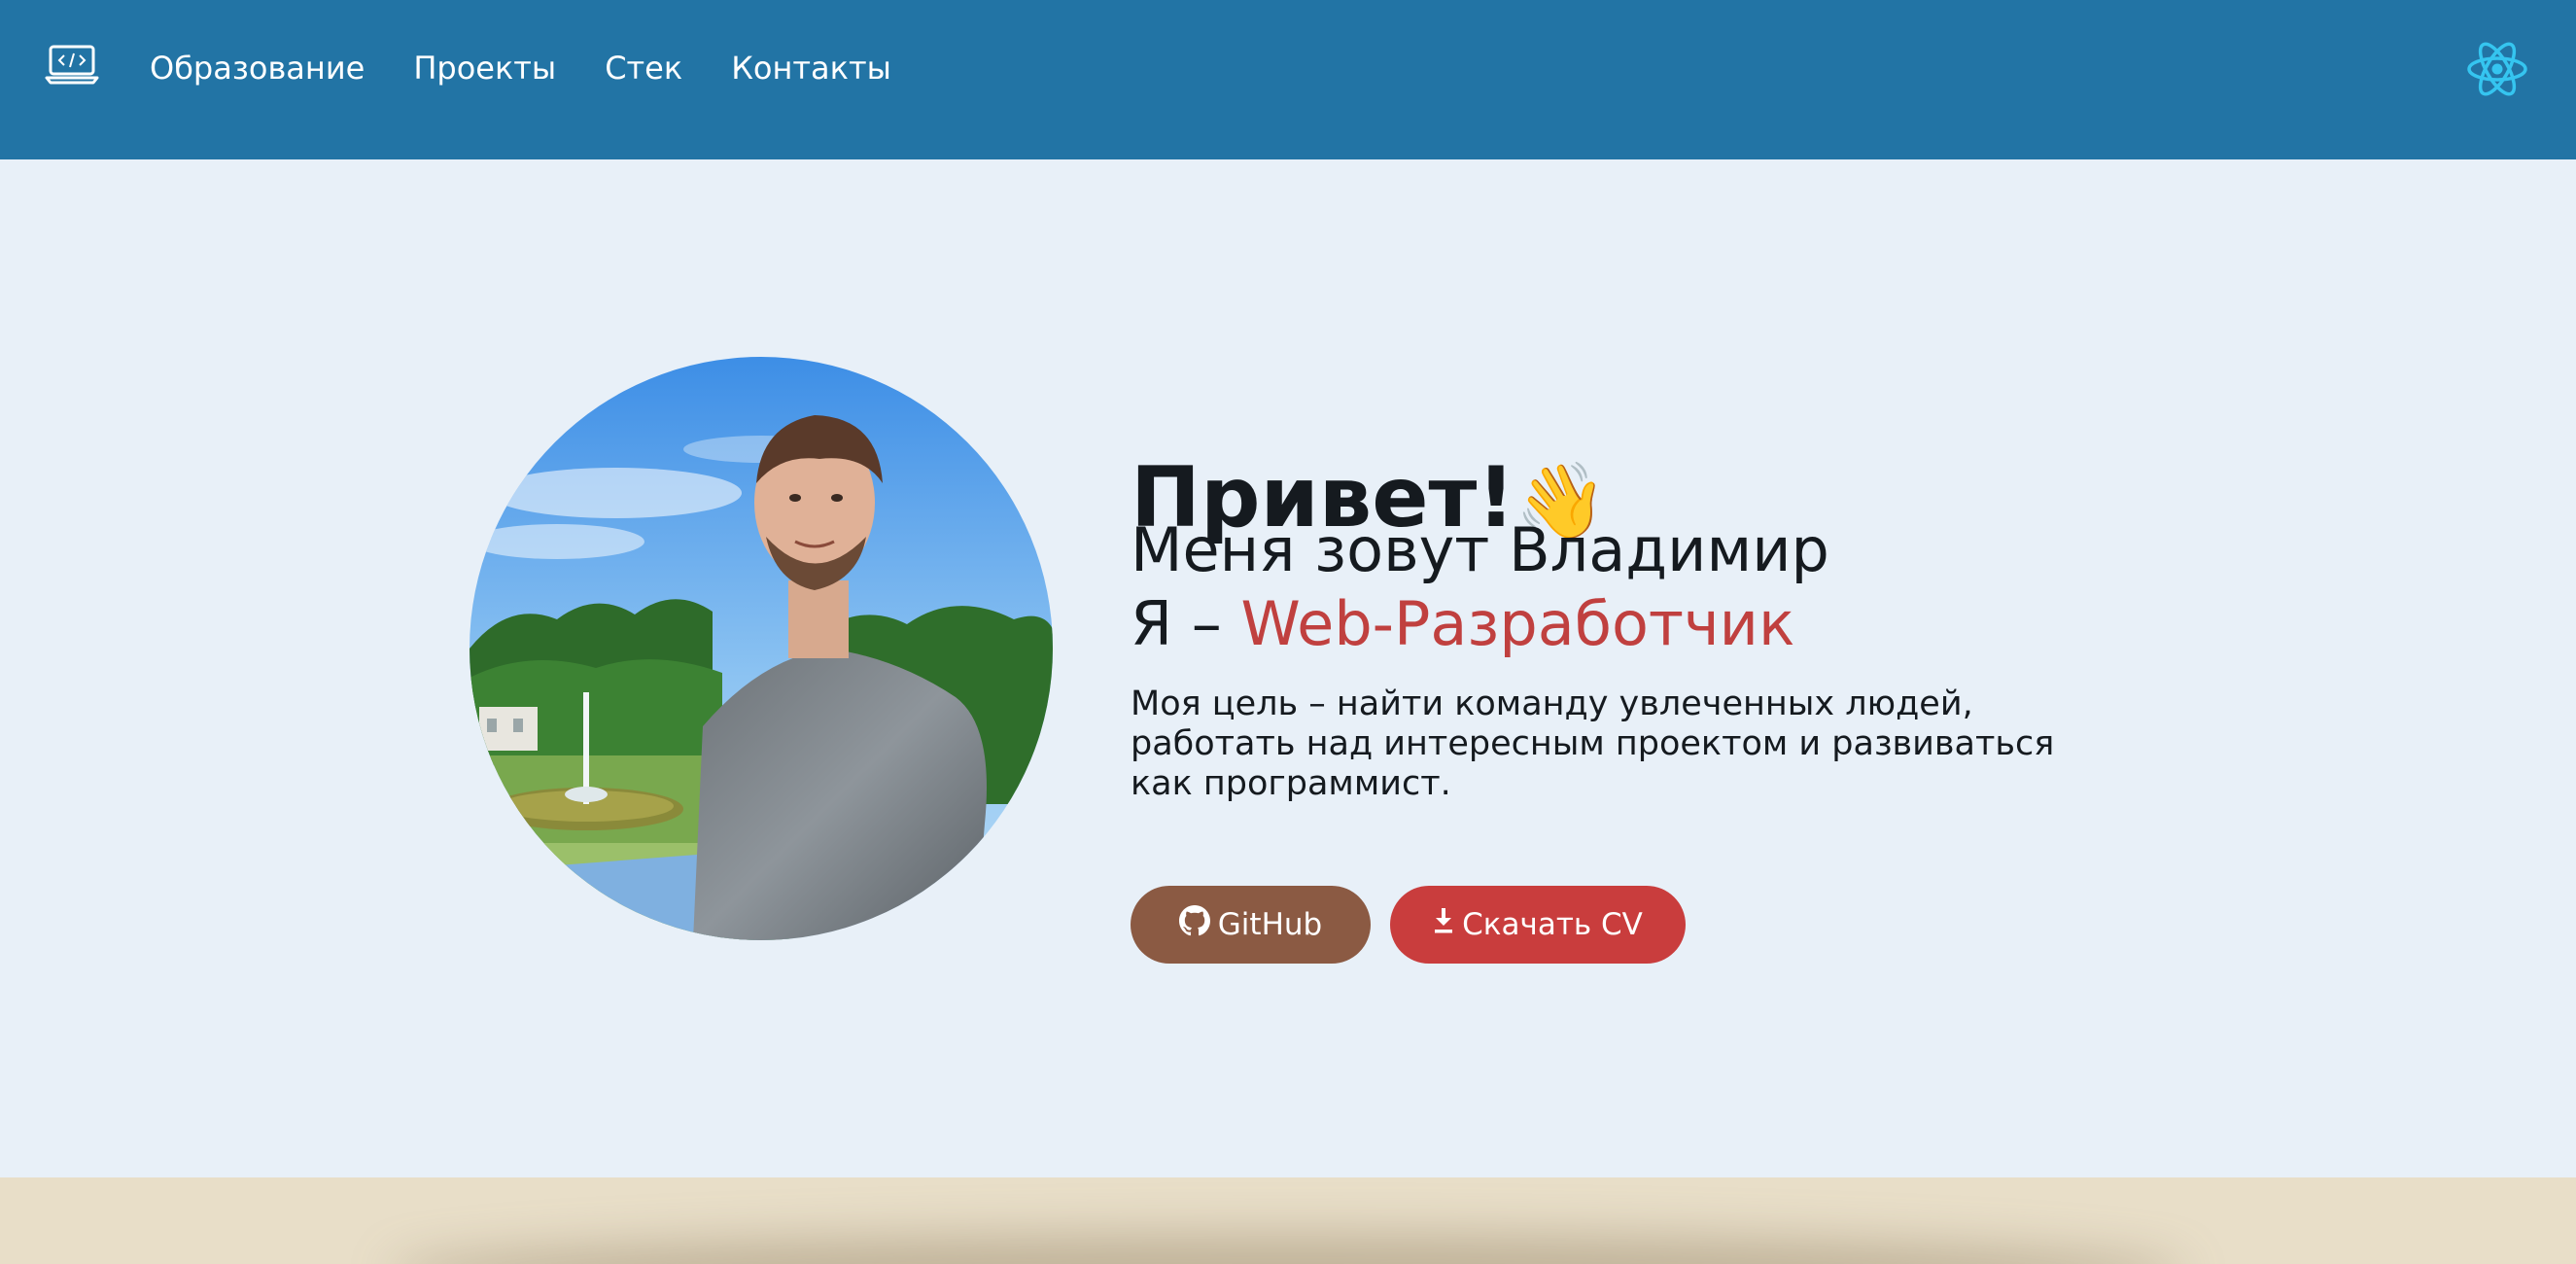 The image size is (2576, 1264). I want to click on role-line: Я – Web-Разработчик, so click(1480, 624).